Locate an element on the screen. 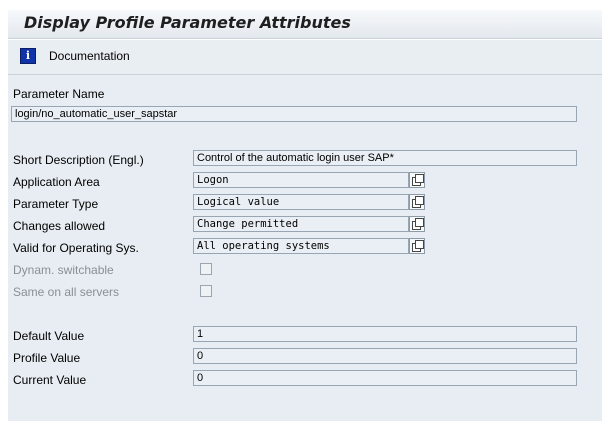 The width and height of the screenshot is (602, 421). parameter-name-label: Parameter Name is located at coordinates (59, 94).